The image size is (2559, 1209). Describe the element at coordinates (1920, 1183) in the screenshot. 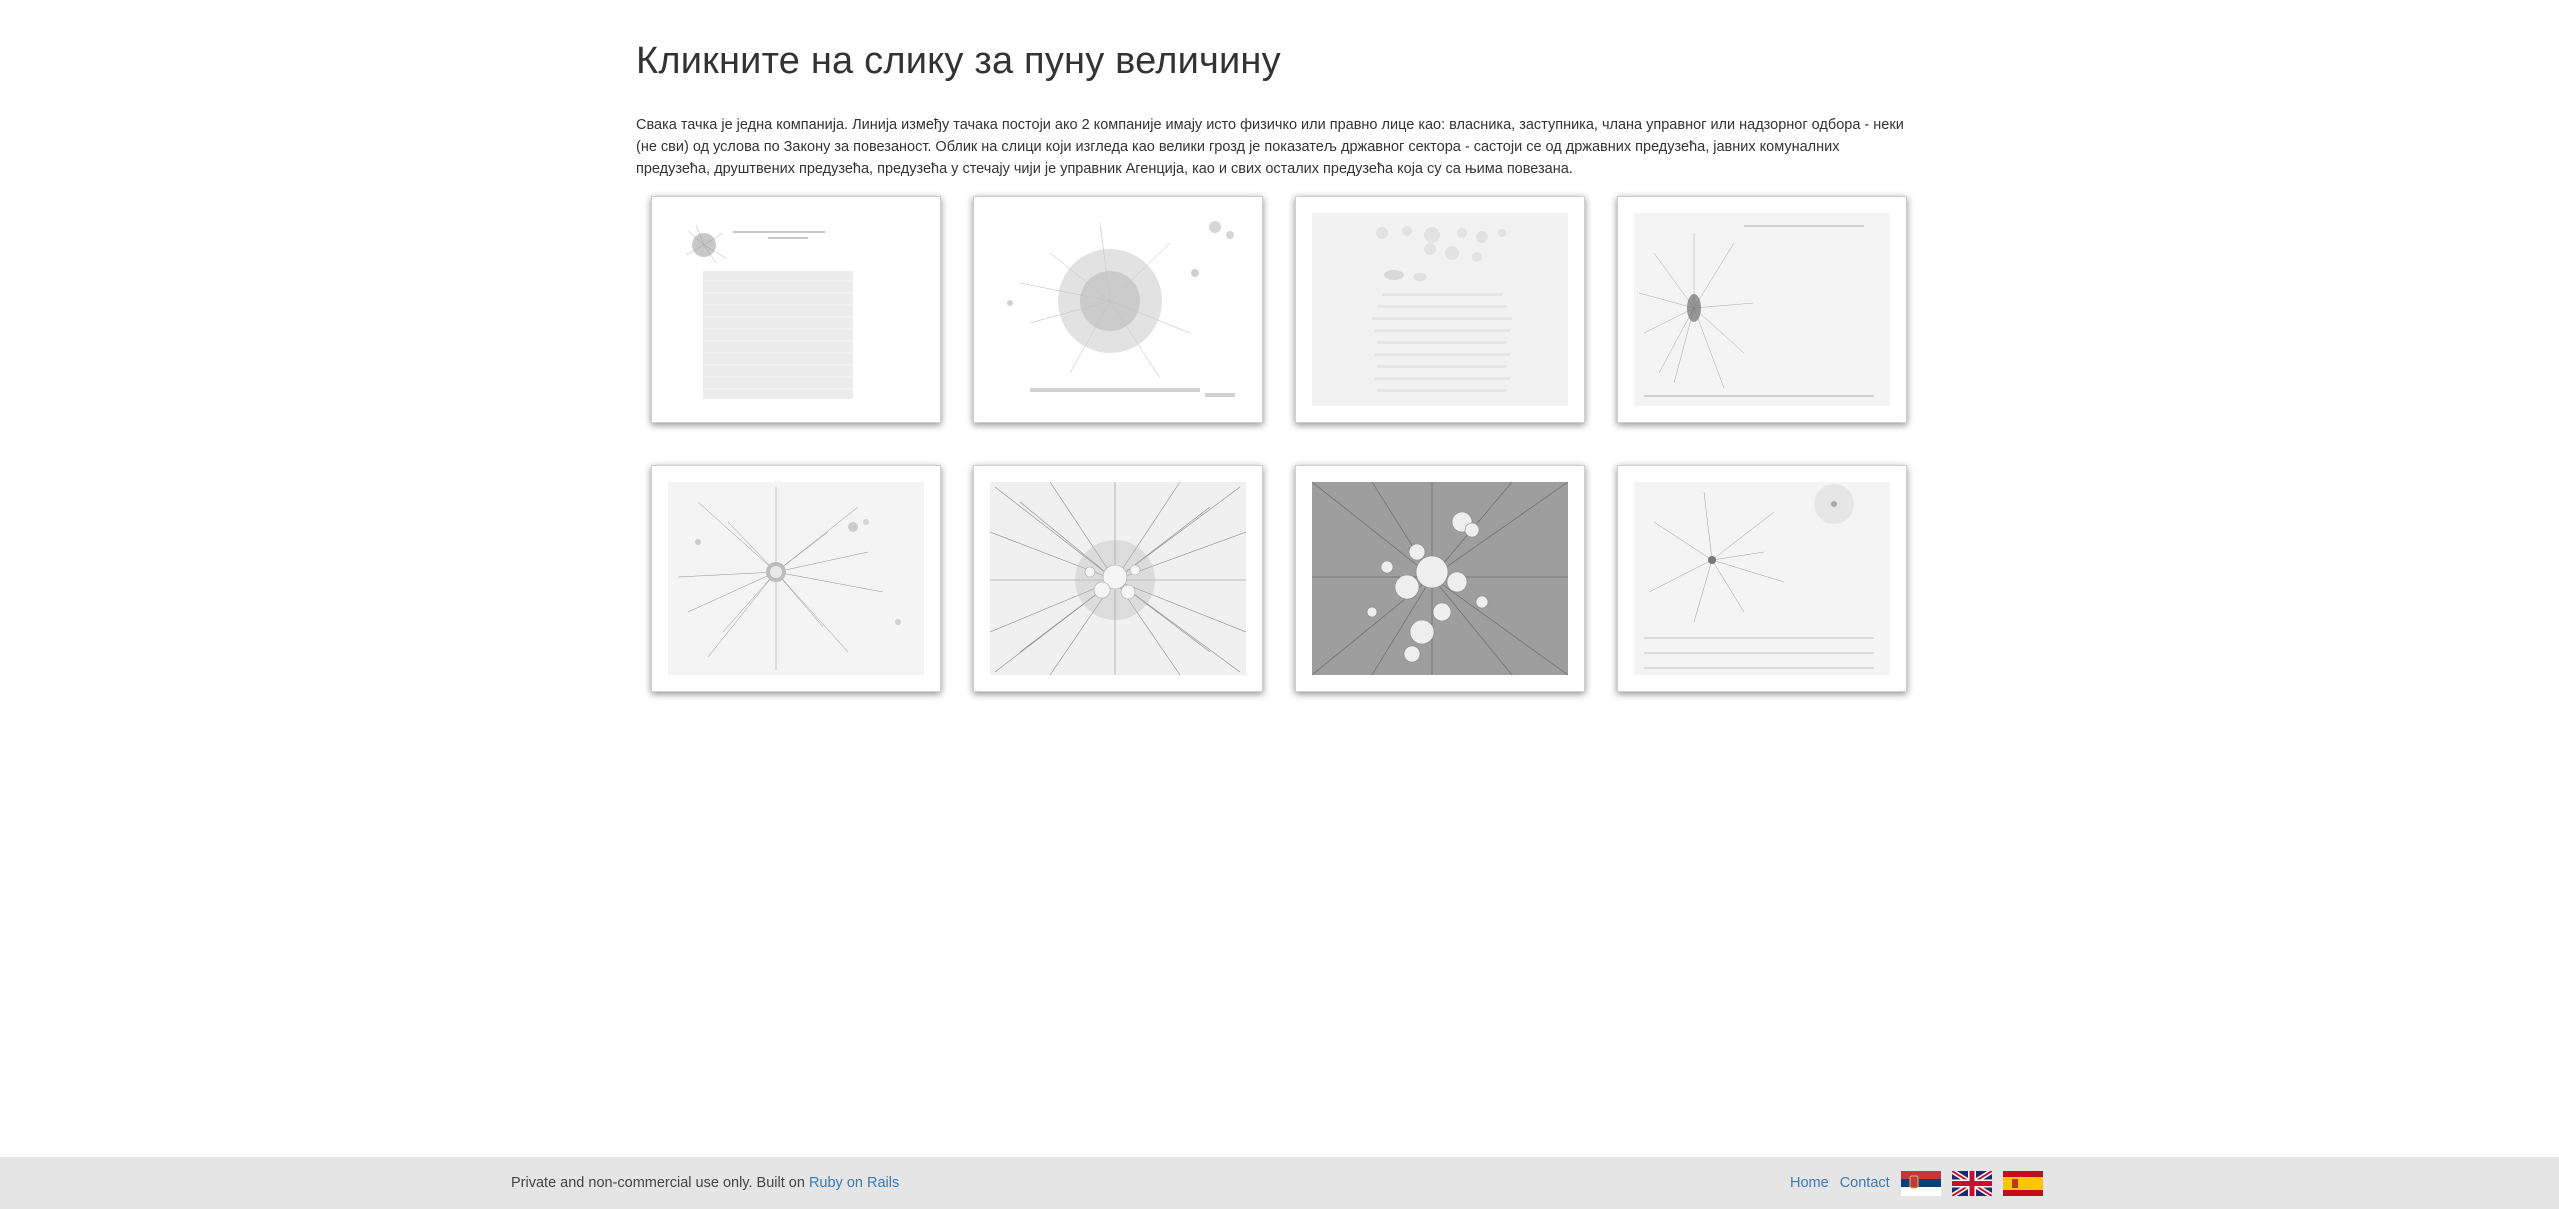

I see `serbia-flag-icon` at that location.